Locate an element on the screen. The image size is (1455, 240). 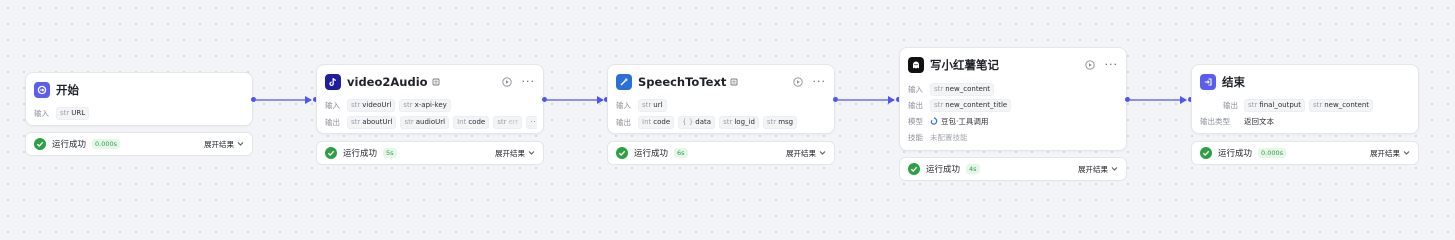
node-title: 结束 is located at coordinates (1233, 82).